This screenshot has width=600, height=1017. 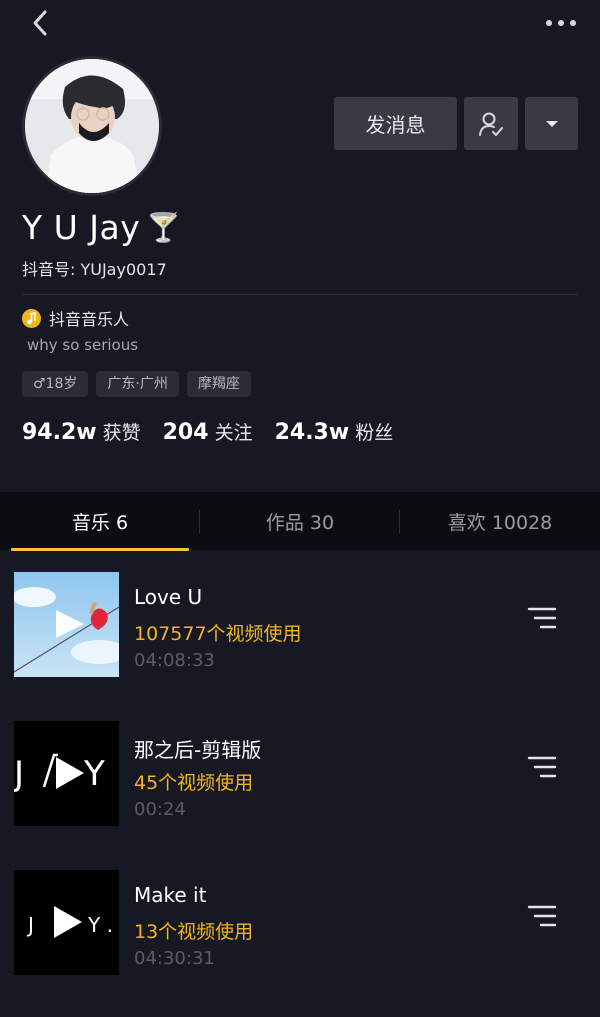 What do you see at coordinates (300, 294) in the screenshot?
I see `divider` at bounding box center [300, 294].